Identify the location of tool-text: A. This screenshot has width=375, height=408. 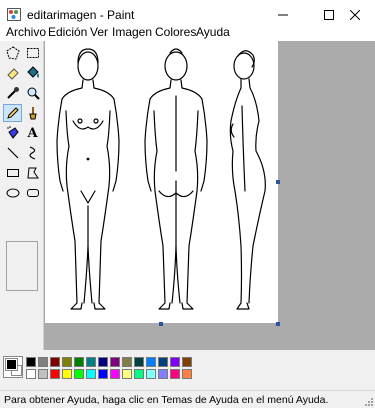
(32, 133).